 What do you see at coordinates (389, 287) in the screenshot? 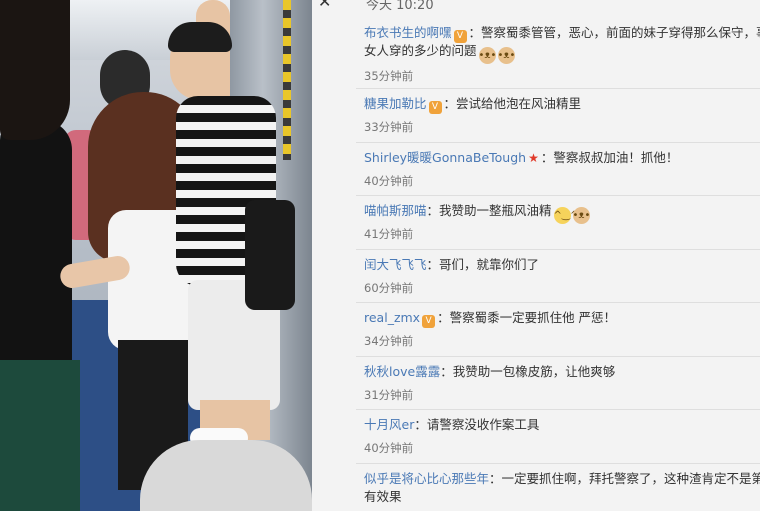
I see `comment-timestamp: 60分钟前` at bounding box center [389, 287].